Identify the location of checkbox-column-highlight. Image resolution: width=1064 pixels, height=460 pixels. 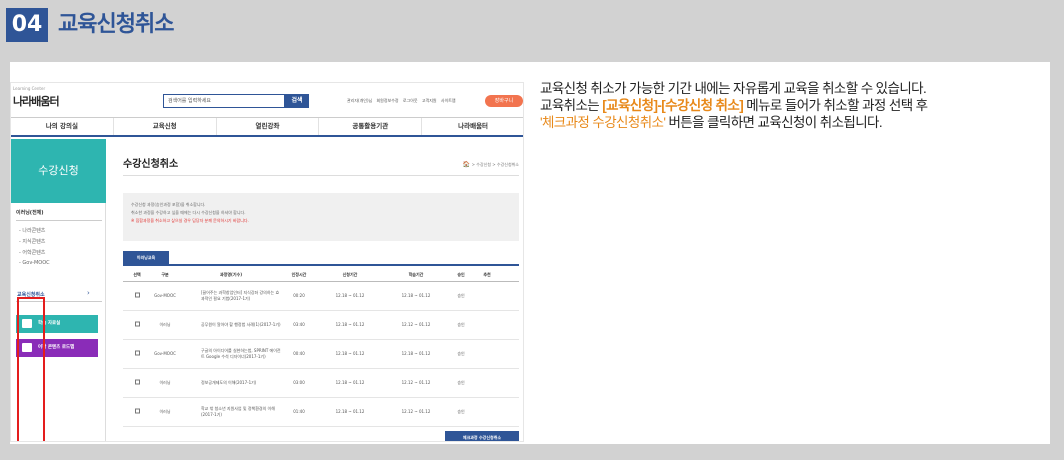
(31, 369).